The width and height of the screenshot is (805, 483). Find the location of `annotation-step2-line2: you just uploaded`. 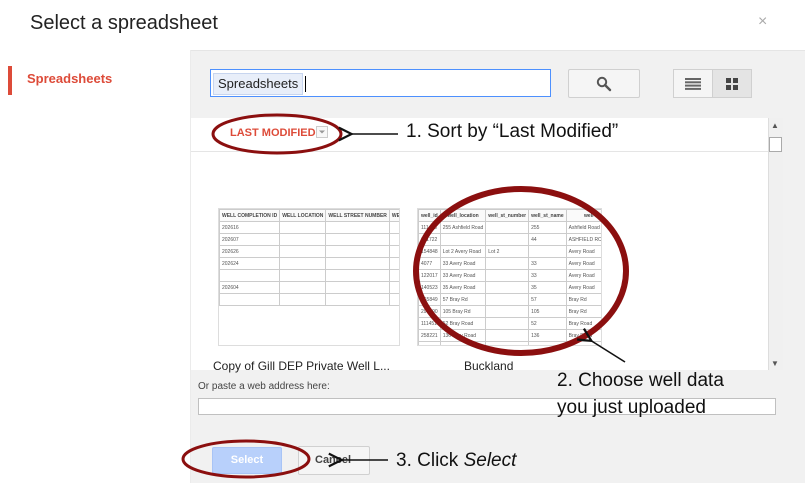

annotation-step2-line2: you just uploaded is located at coordinates (631, 407).